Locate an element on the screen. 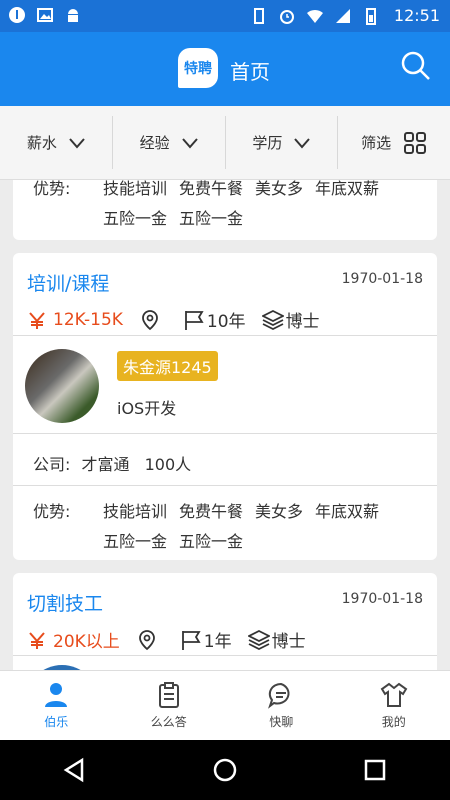  job-meta: 20K以上 1年 博士 is located at coordinates (166, 639).